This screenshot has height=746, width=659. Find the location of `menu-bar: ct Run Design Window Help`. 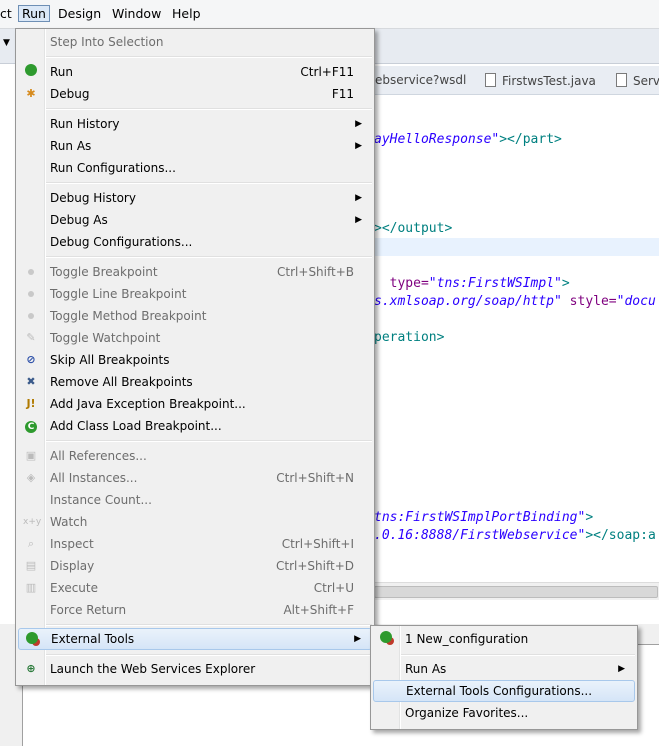

menu-bar: ct Run Design Window Help is located at coordinates (329, 14).